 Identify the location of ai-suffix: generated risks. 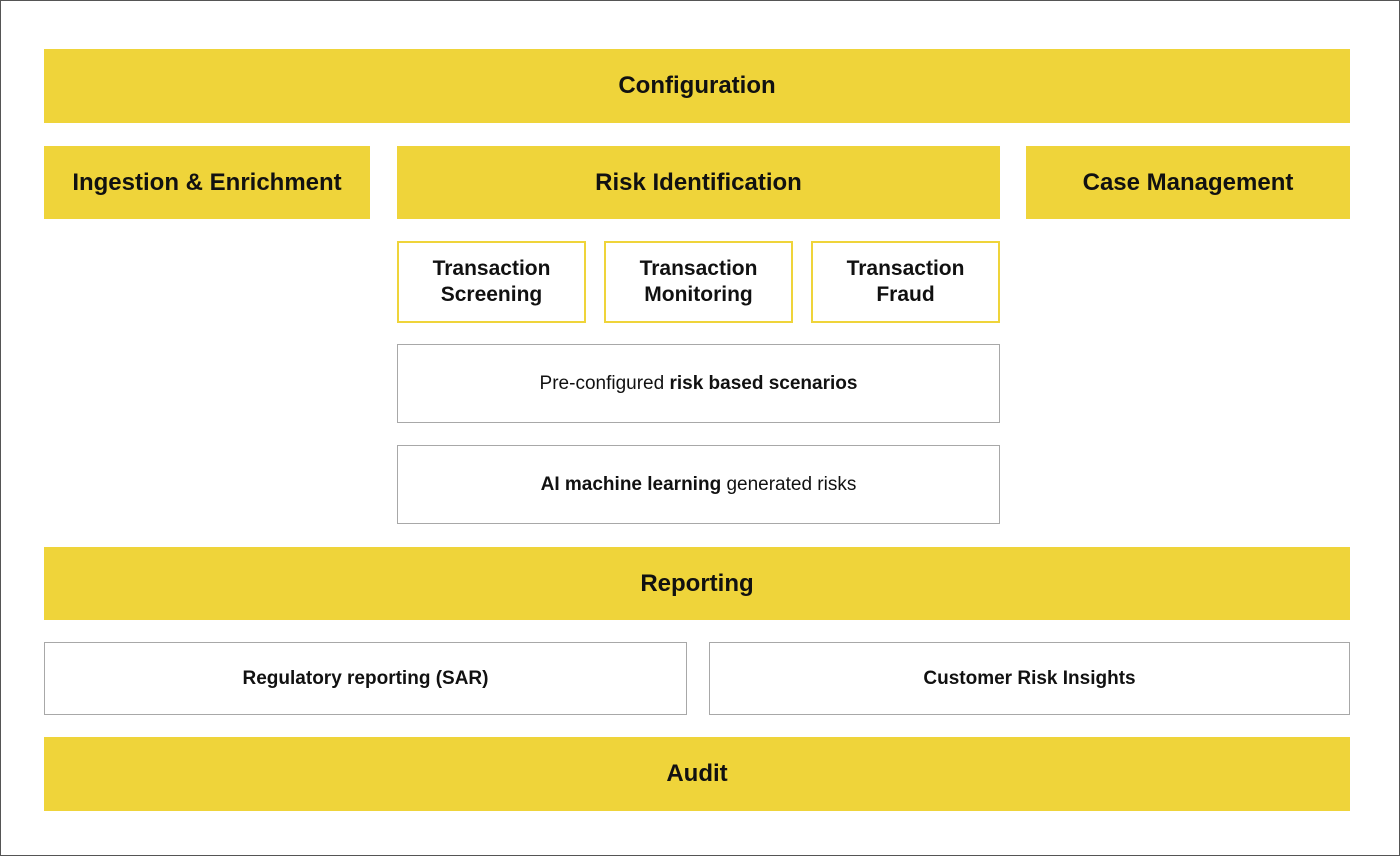
(789, 484).